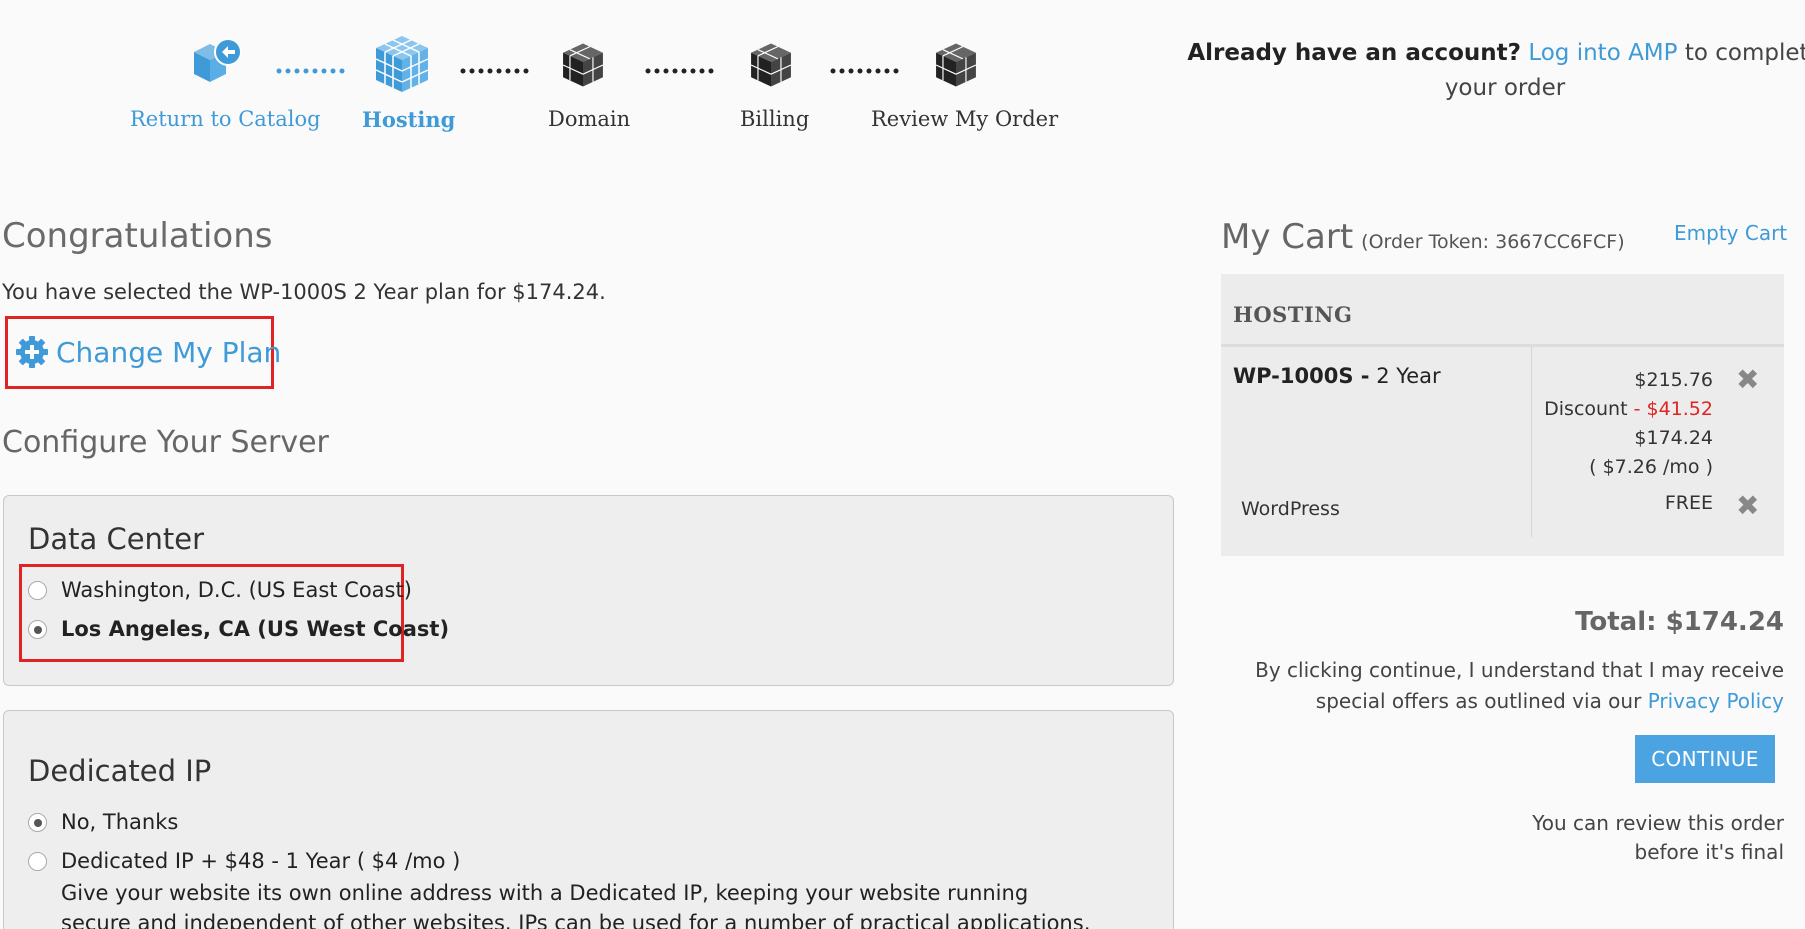 This screenshot has width=1805, height=929. Describe the element at coordinates (1602, 53) in the screenshot. I see `login-link: Log into AMP` at that location.